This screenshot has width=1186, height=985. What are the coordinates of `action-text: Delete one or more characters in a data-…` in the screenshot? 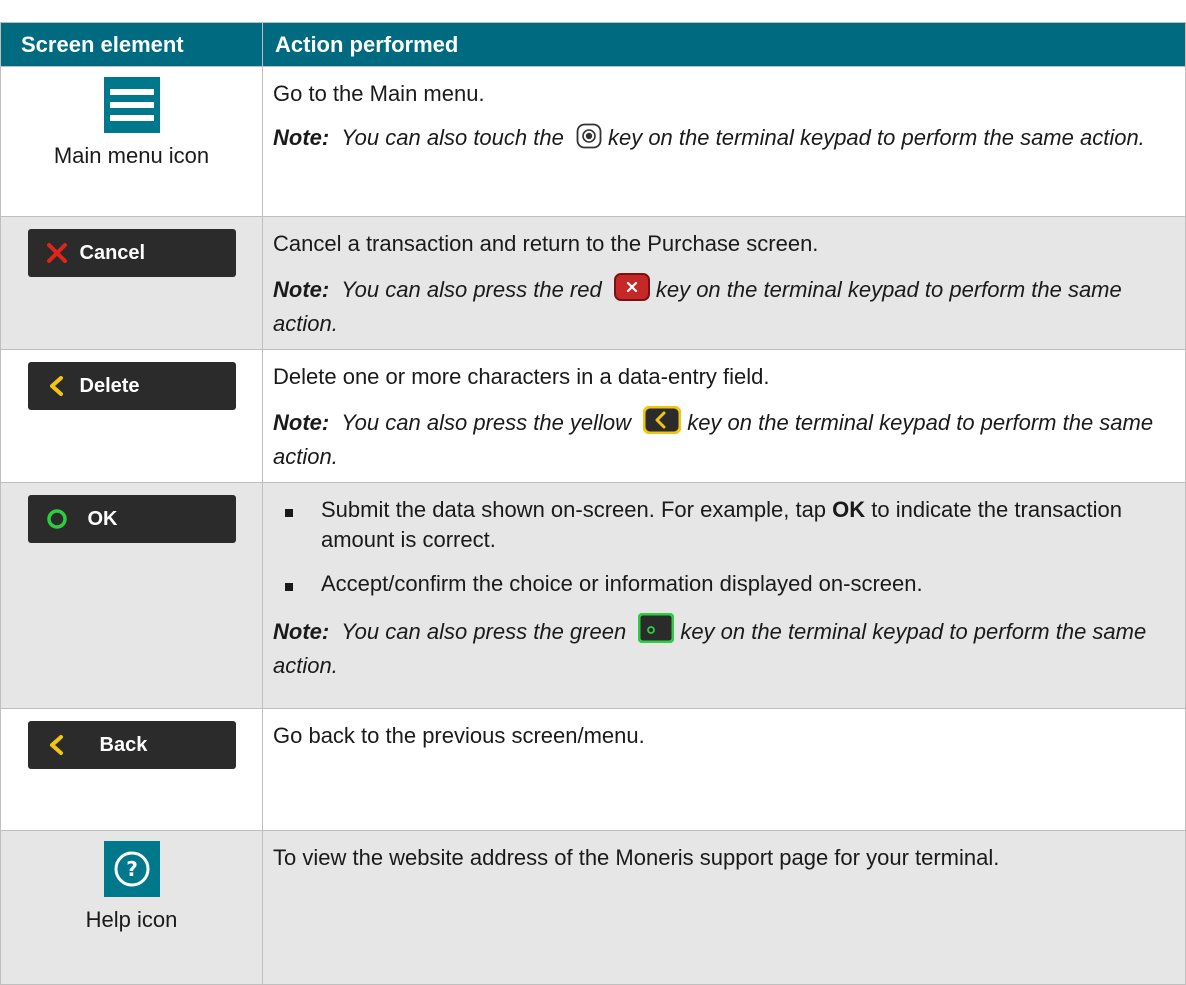 It's located at (521, 376).